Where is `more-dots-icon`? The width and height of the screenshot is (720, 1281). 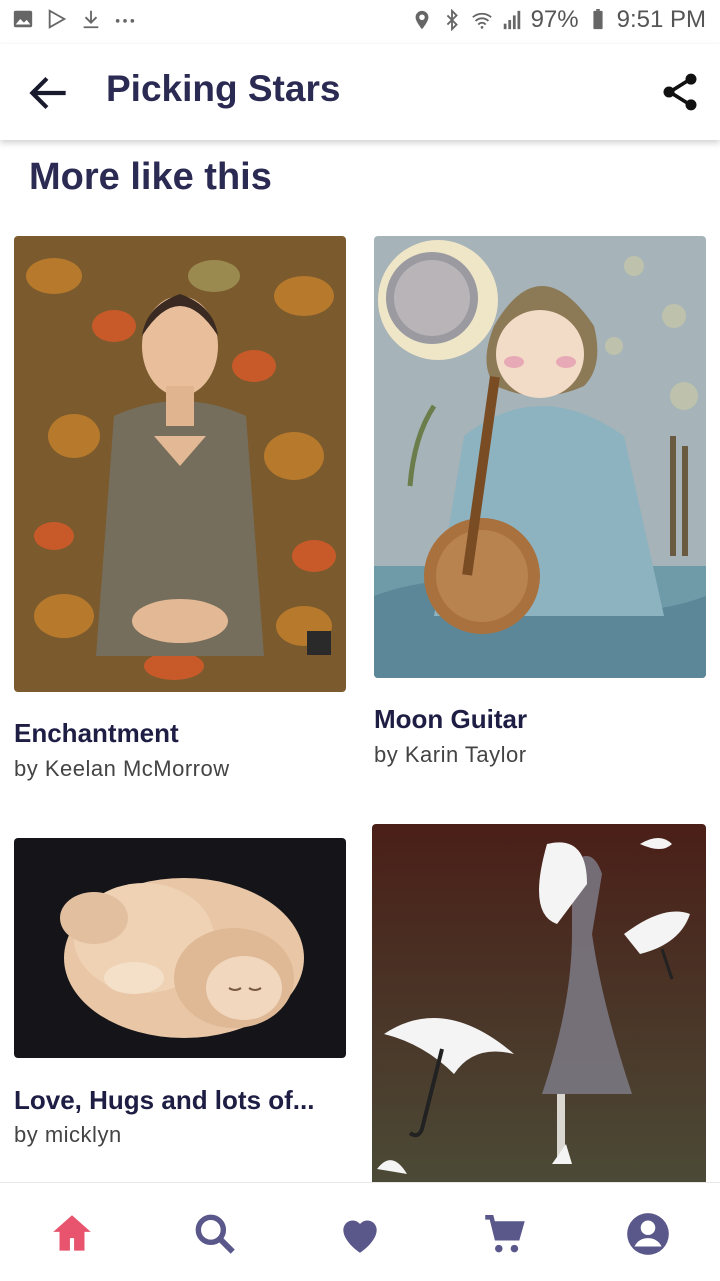
more-dots-icon is located at coordinates (125, 21).